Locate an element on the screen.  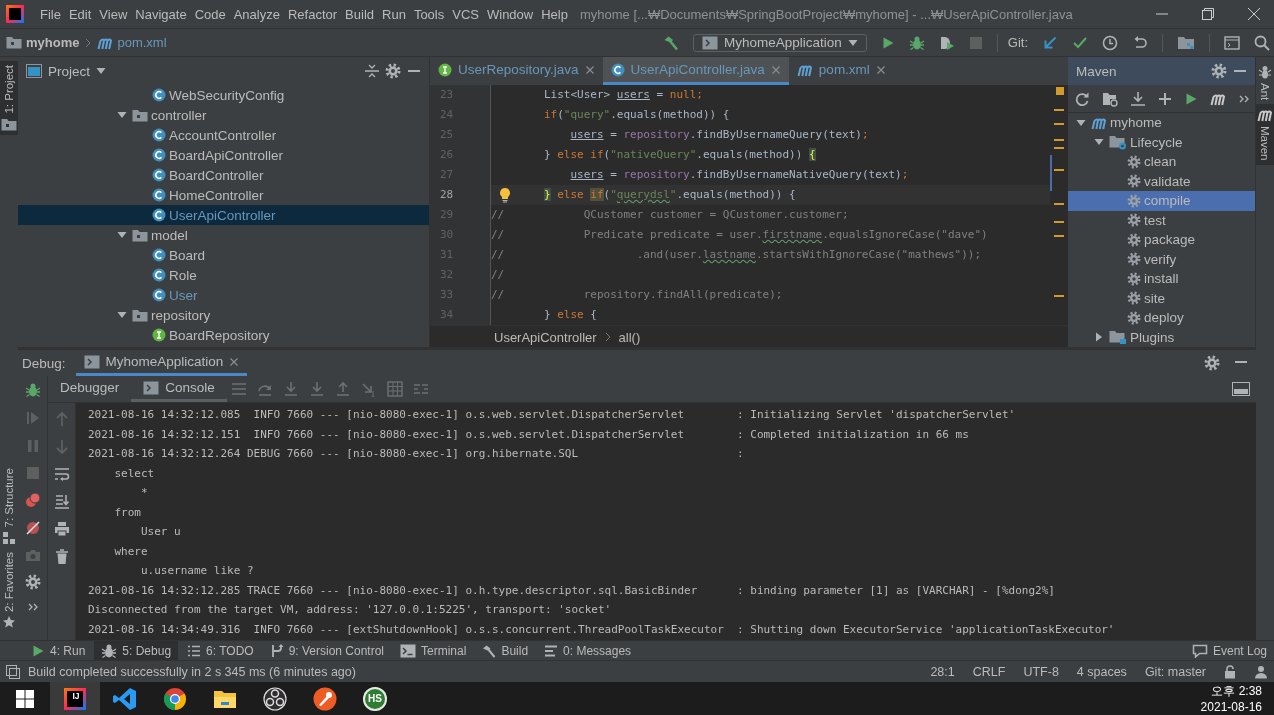
menu-item: Tools is located at coordinates (429, 14).